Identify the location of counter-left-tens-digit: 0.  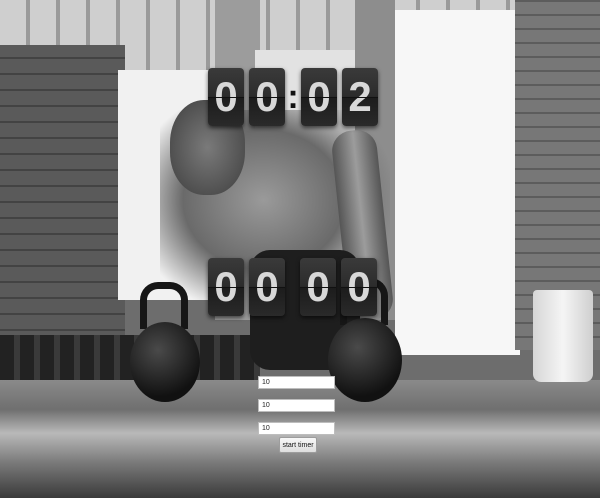
(226, 287).